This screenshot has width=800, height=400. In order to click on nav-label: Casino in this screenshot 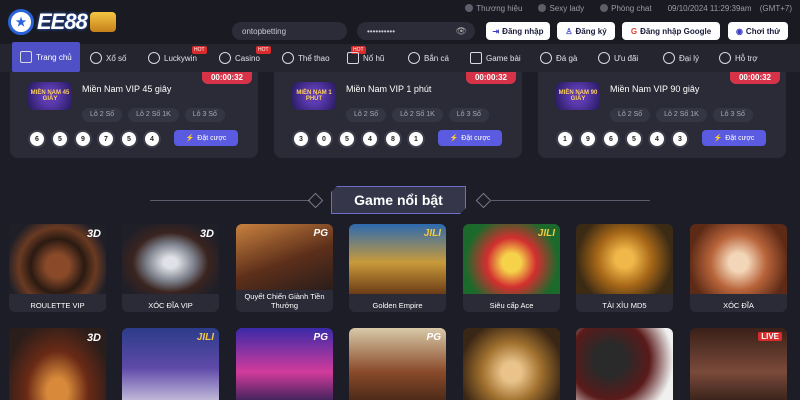, I will do `click(247, 58)`.